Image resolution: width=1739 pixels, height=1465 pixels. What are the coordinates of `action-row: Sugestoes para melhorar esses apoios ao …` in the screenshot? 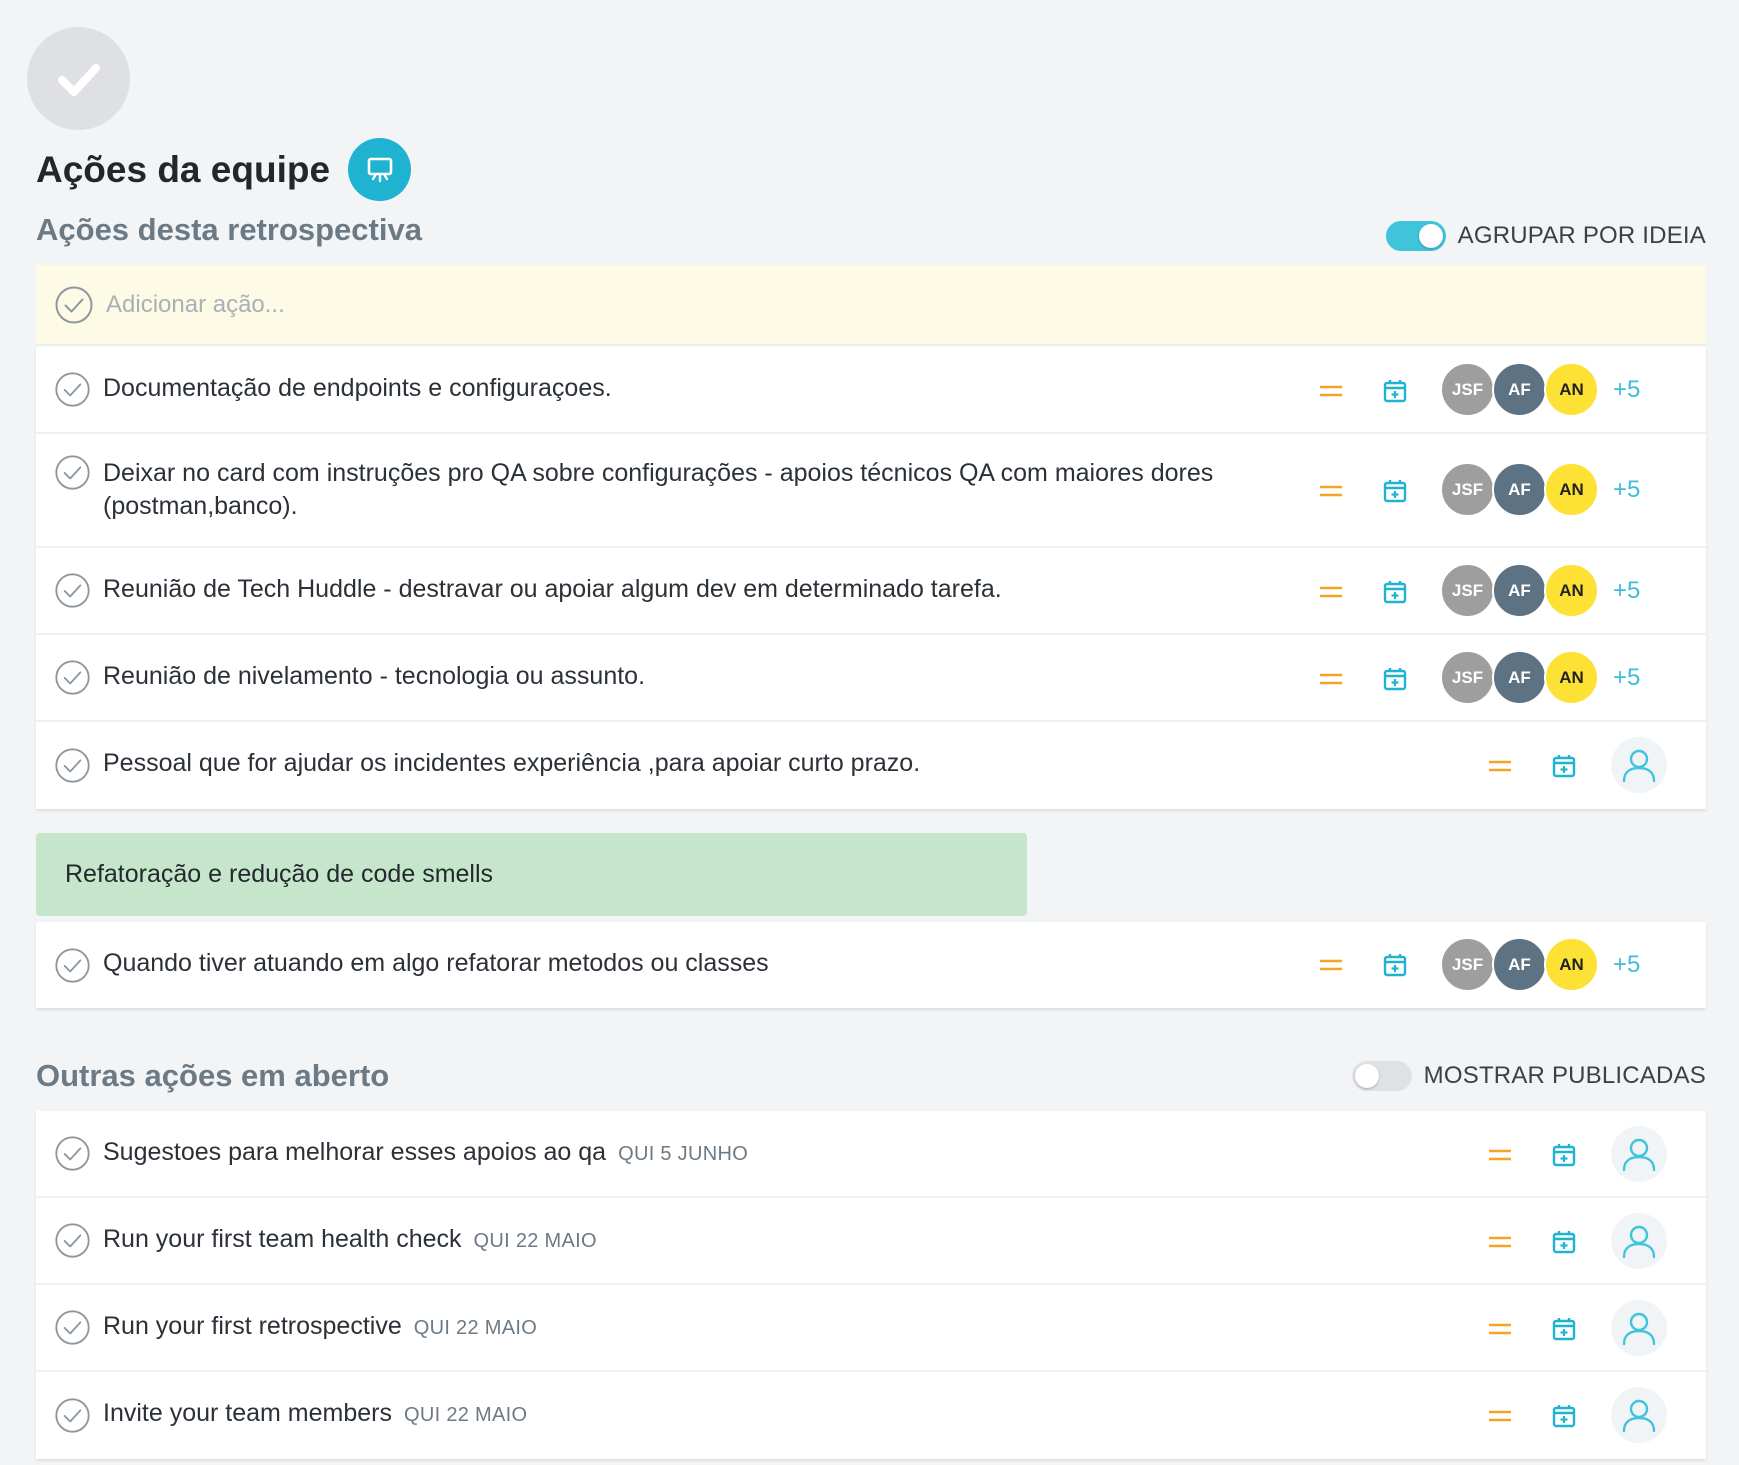 It's located at (871, 1154).